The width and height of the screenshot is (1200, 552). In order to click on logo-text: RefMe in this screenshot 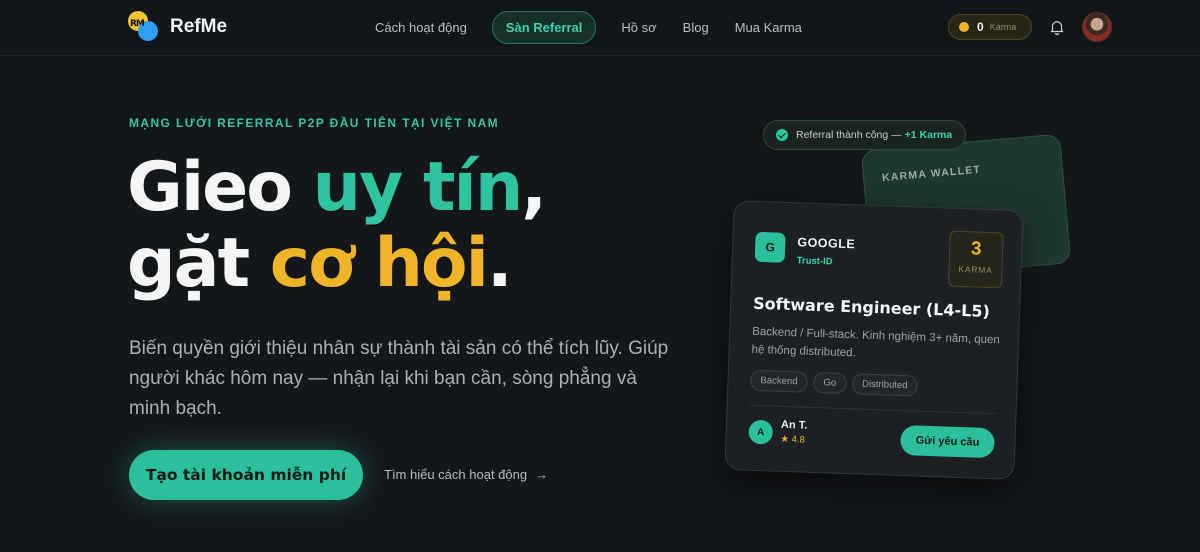, I will do `click(199, 26)`.